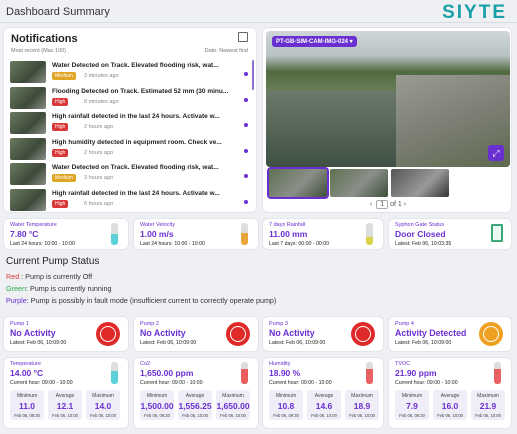 This screenshot has width=517, height=434. What do you see at coordinates (44, 39) in the screenshot?
I see `notifications-title: Notifications` at bounding box center [44, 39].